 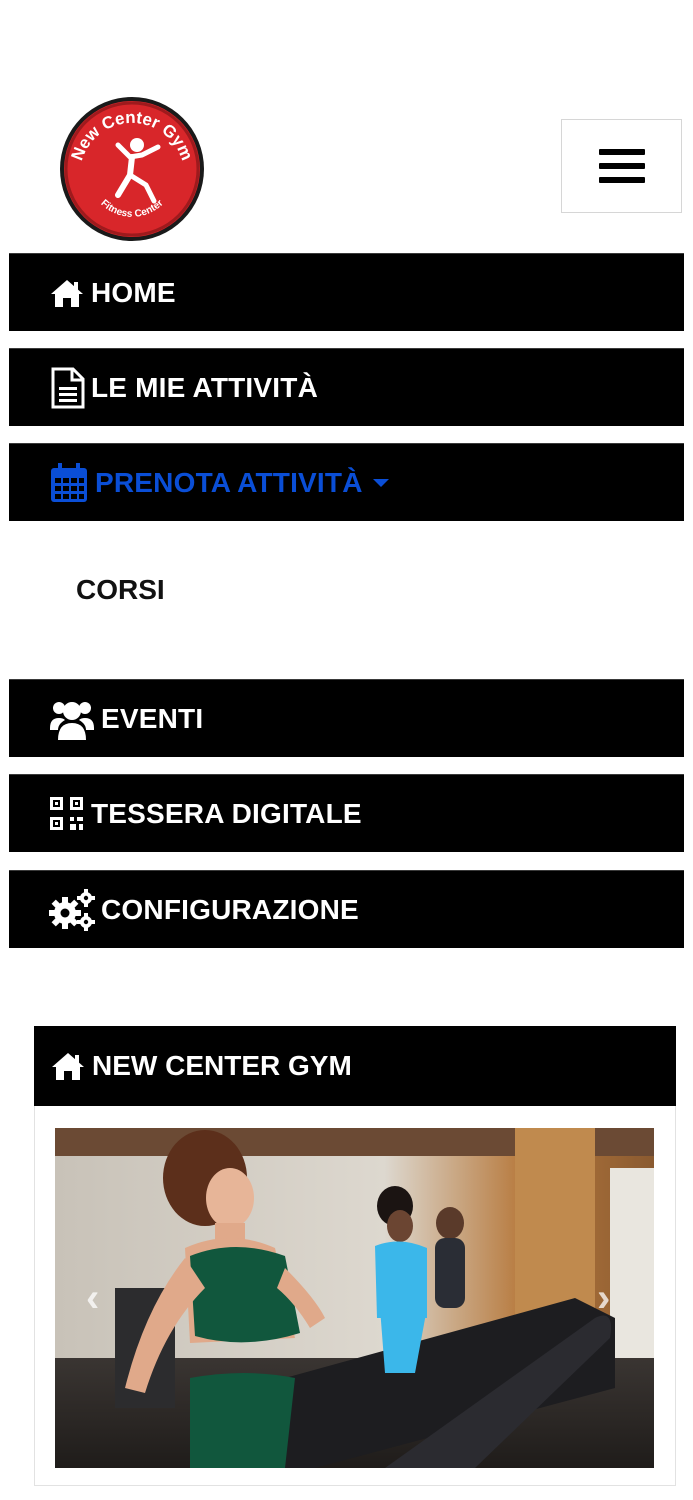 I want to click on nav-digital-card: TESSERA DIGITALE, so click(x=346, y=813).